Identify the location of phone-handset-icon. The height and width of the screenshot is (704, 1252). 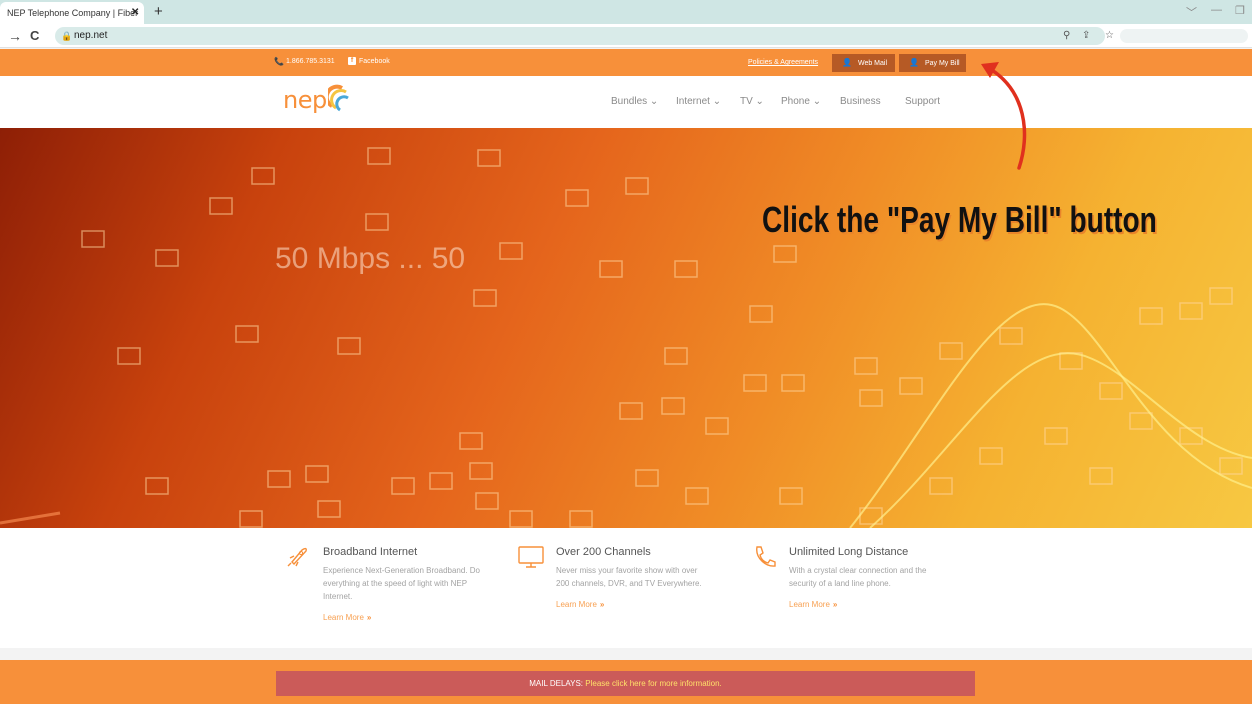
(766, 556).